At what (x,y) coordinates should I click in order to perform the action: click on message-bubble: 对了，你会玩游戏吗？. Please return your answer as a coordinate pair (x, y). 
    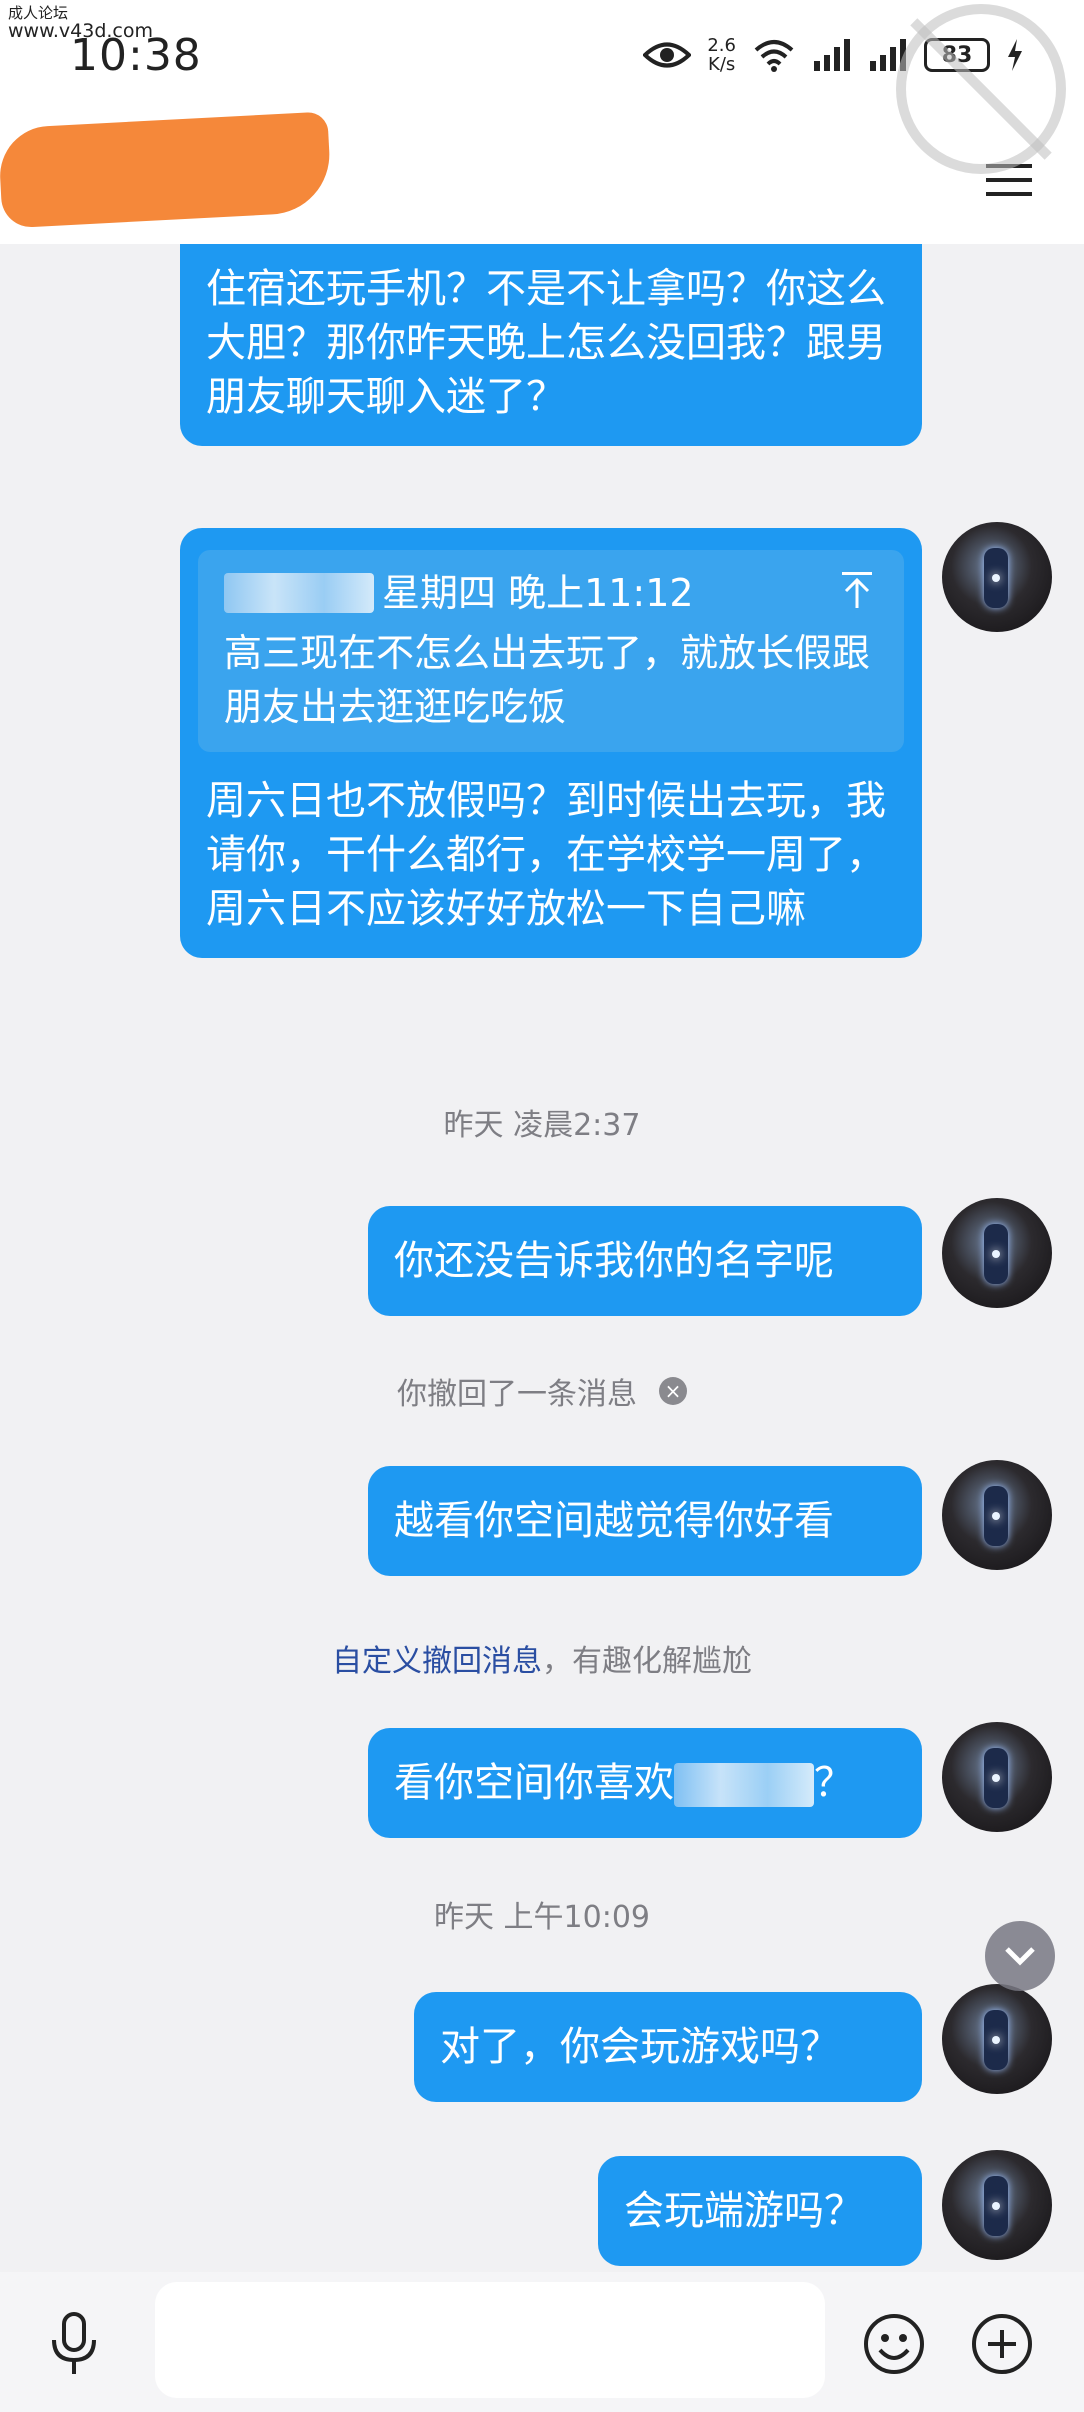
    Looking at the image, I should click on (668, 2047).